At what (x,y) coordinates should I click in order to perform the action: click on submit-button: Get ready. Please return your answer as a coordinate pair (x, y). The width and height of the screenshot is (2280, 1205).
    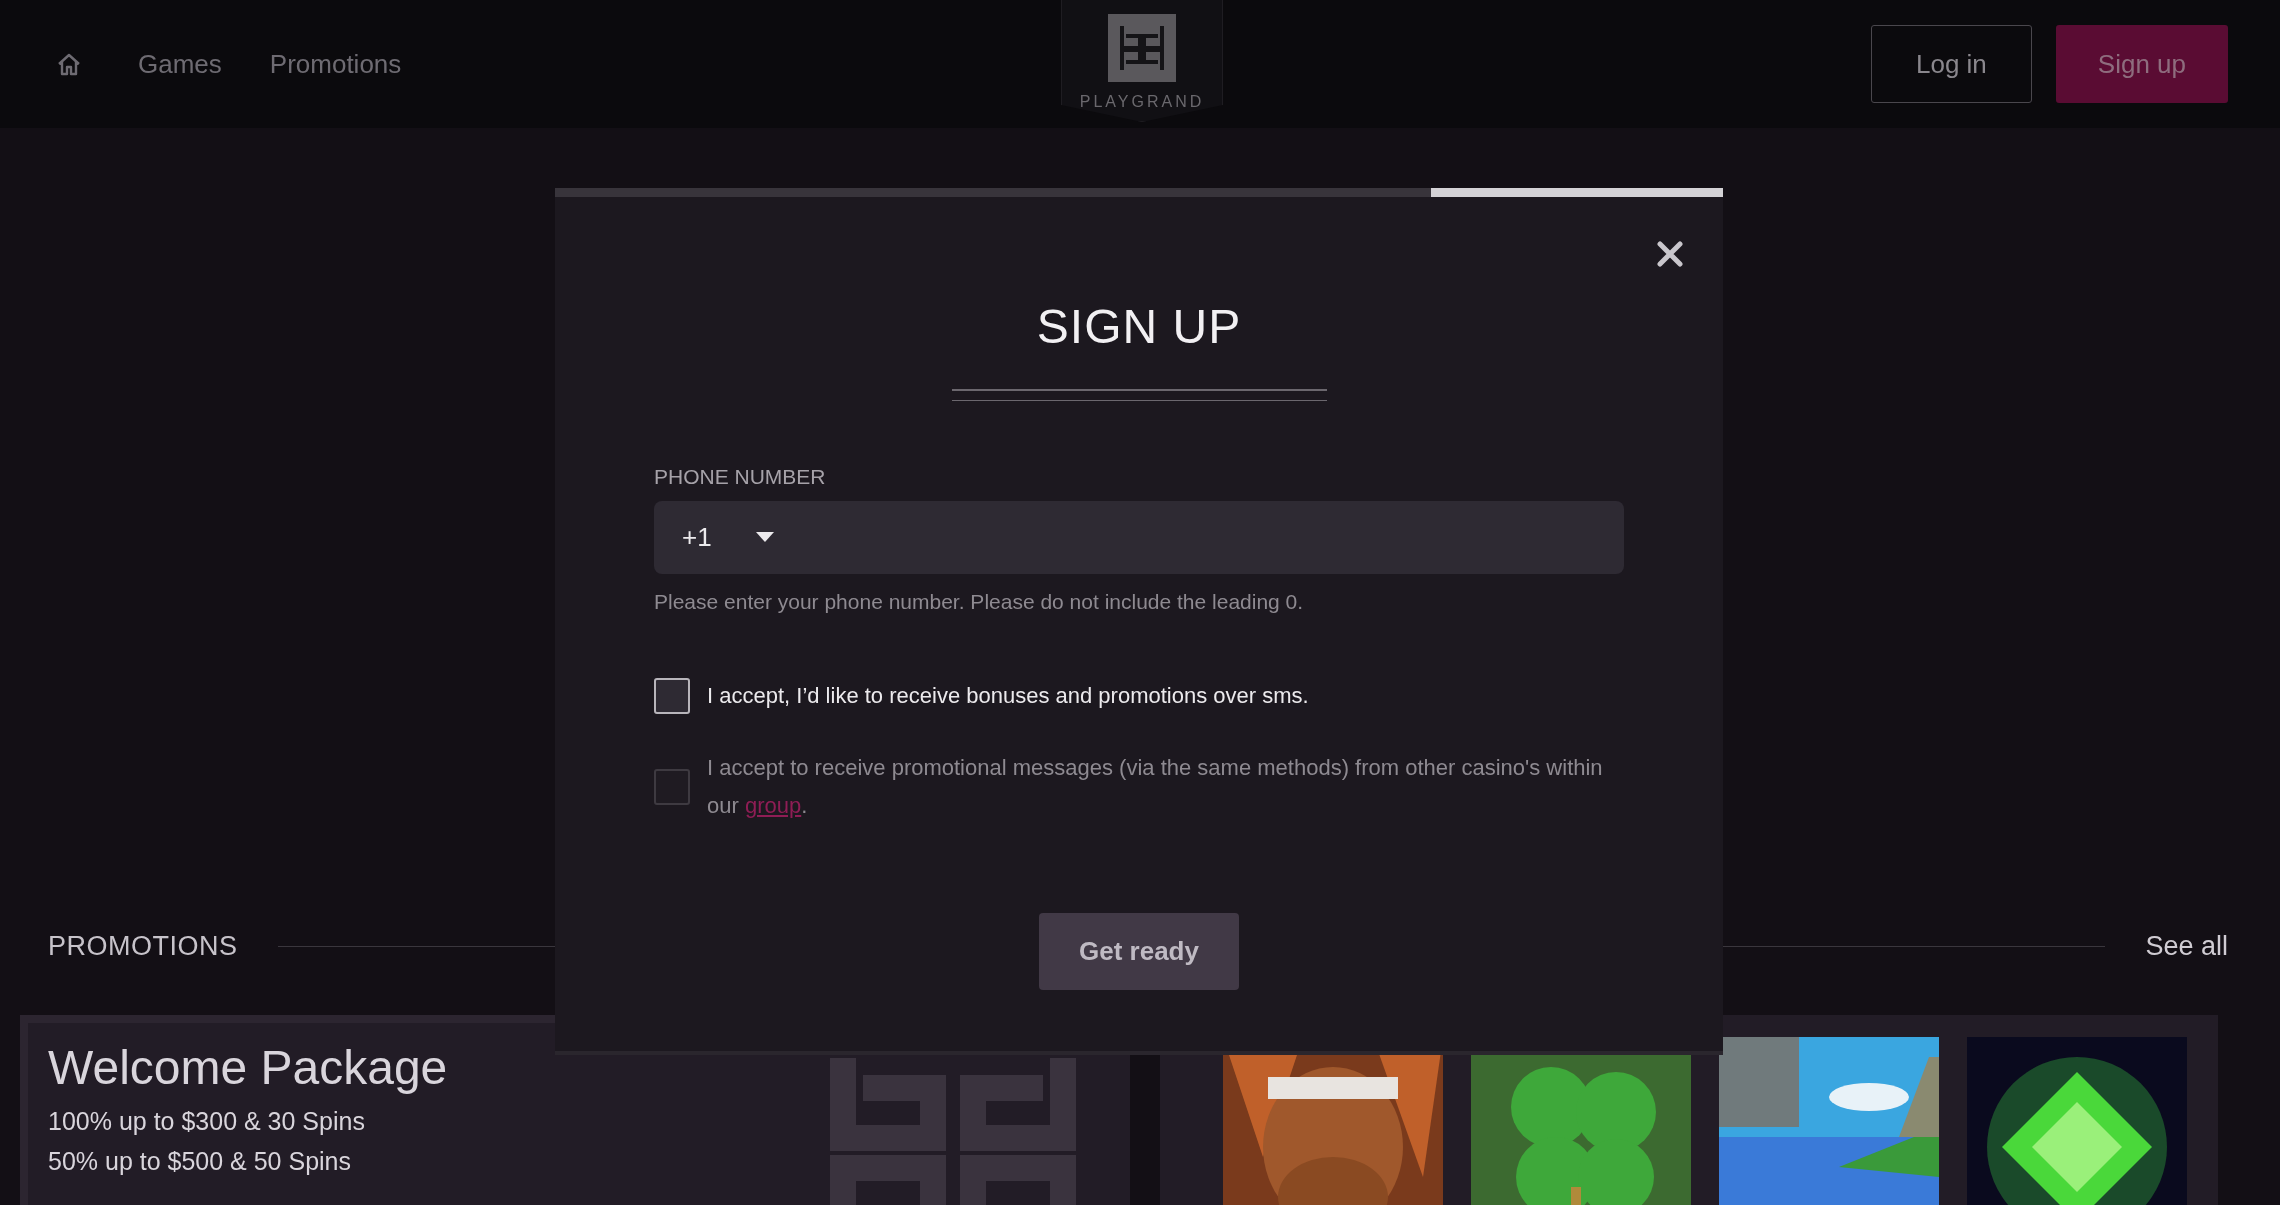
    Looking at the image, I should click on (1139, 951).